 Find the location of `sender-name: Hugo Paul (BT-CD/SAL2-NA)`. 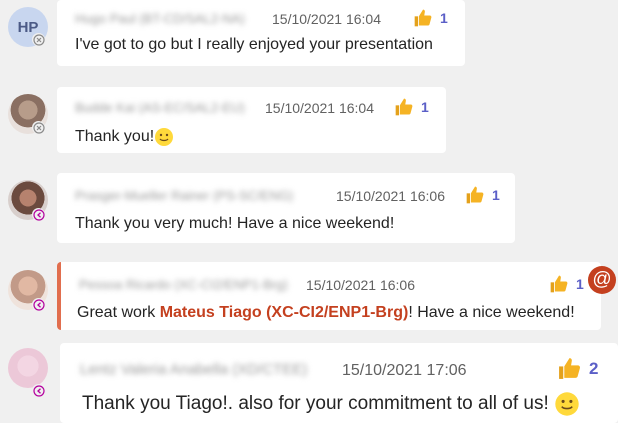

sender-name: Hugo Paul (BT-CD/SAL2-NA) is located at coordinates (160, 18).